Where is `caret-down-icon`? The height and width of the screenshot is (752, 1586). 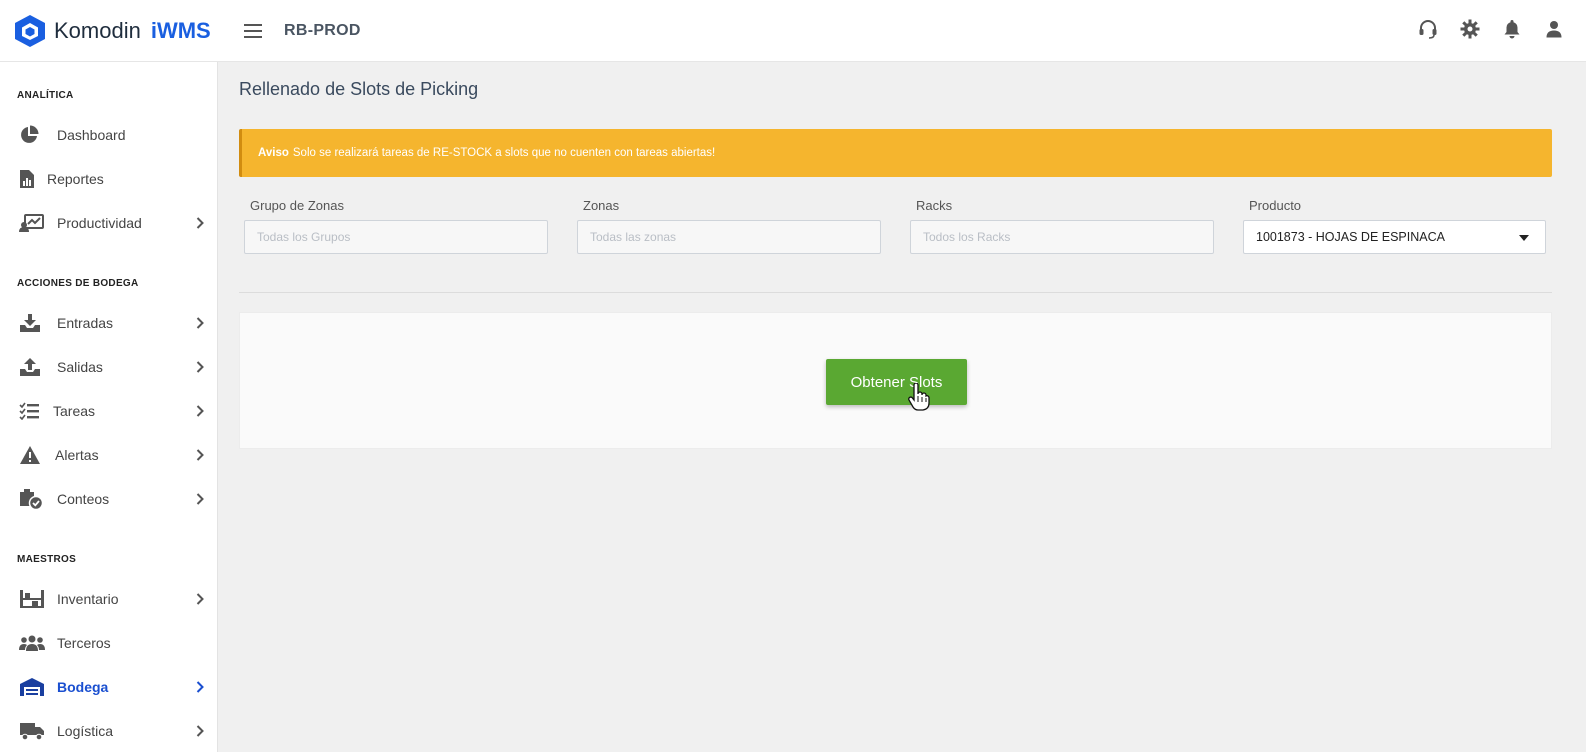 caret-down-icon is located at coordinates (1524, 238).